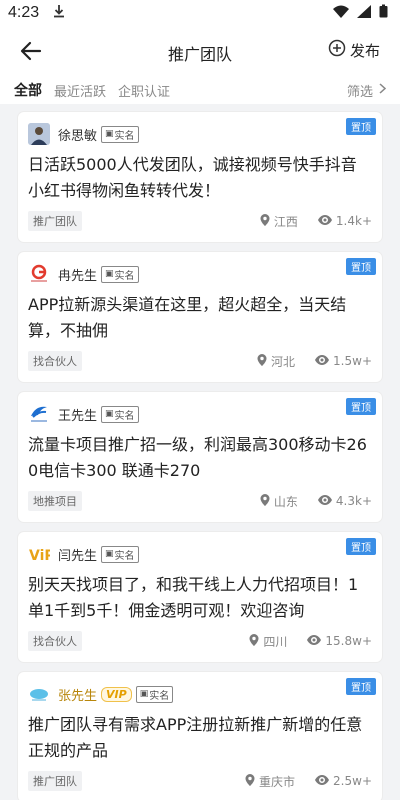 This screenshot has height=800, width=400. I want to click on wifi-icon, so click(341, 13).